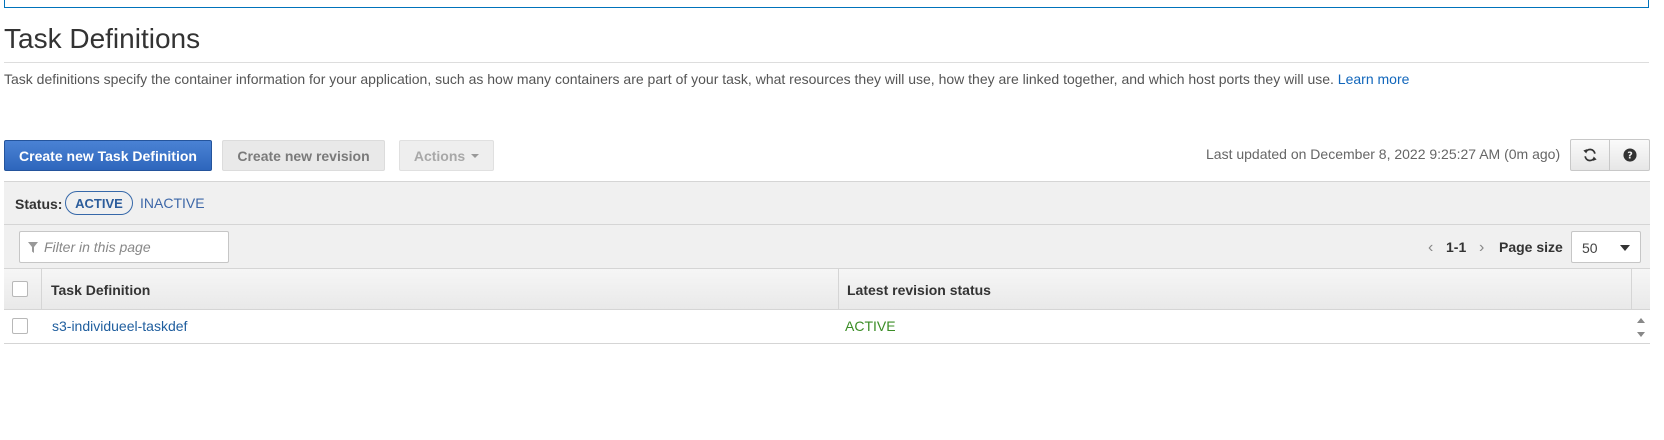 This screenshot has width=1664, height=440. Describe the element at coordinates (108, 155) in the screenshot. I see `create-task-definition-button: Create new Task Definition` at that location.